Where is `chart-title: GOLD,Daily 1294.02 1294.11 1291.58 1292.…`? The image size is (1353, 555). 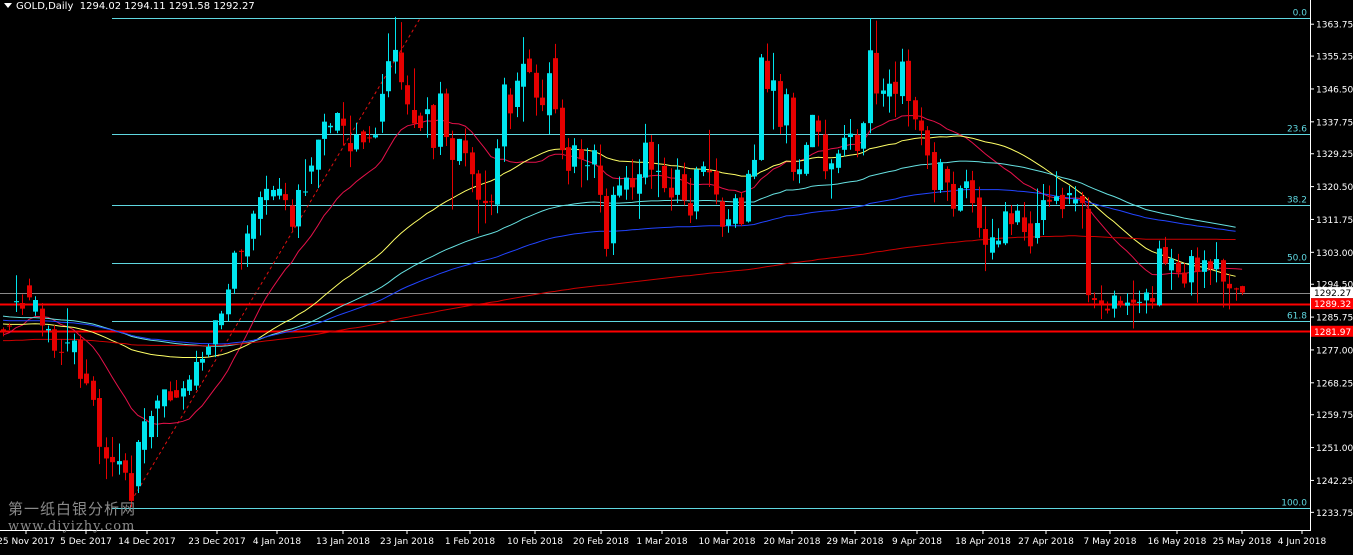
chart-title: GOLD,Daily 1294.02 1294.11 1291.58 1292.… is located at coordinates (129, 6).